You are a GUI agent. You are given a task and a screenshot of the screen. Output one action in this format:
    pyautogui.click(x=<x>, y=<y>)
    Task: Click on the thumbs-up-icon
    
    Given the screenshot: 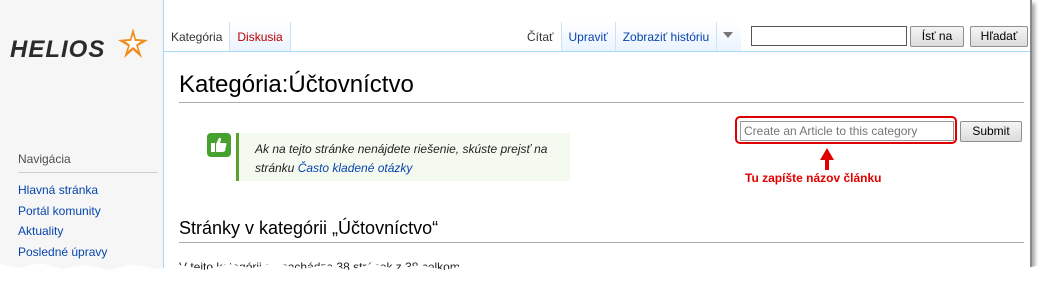 What is the action you would take?
    pyautogui.click(x=219, y=145)
    